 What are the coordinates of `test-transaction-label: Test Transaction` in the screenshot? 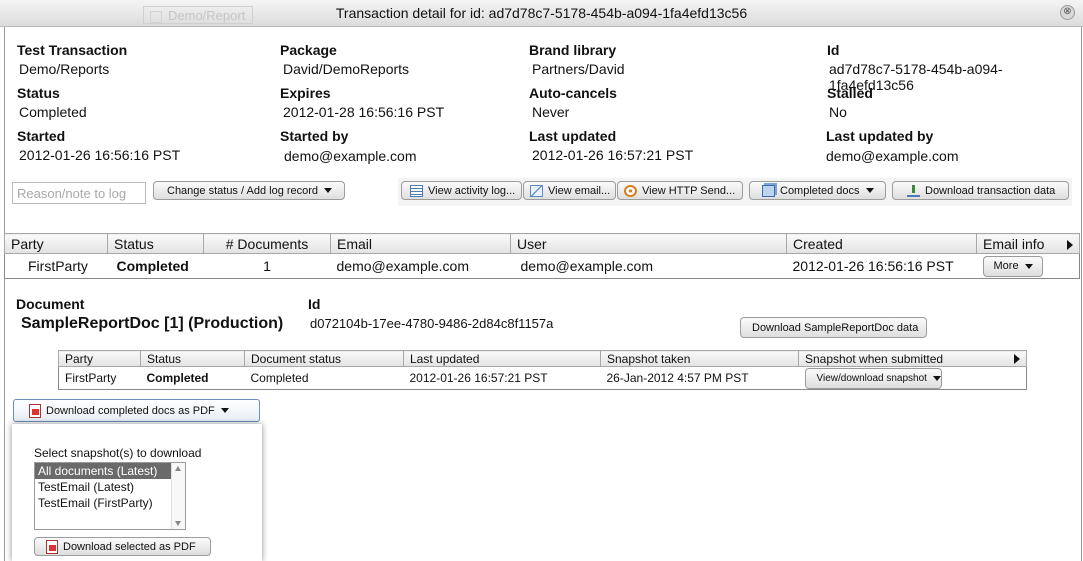 It's located at (72, 50).